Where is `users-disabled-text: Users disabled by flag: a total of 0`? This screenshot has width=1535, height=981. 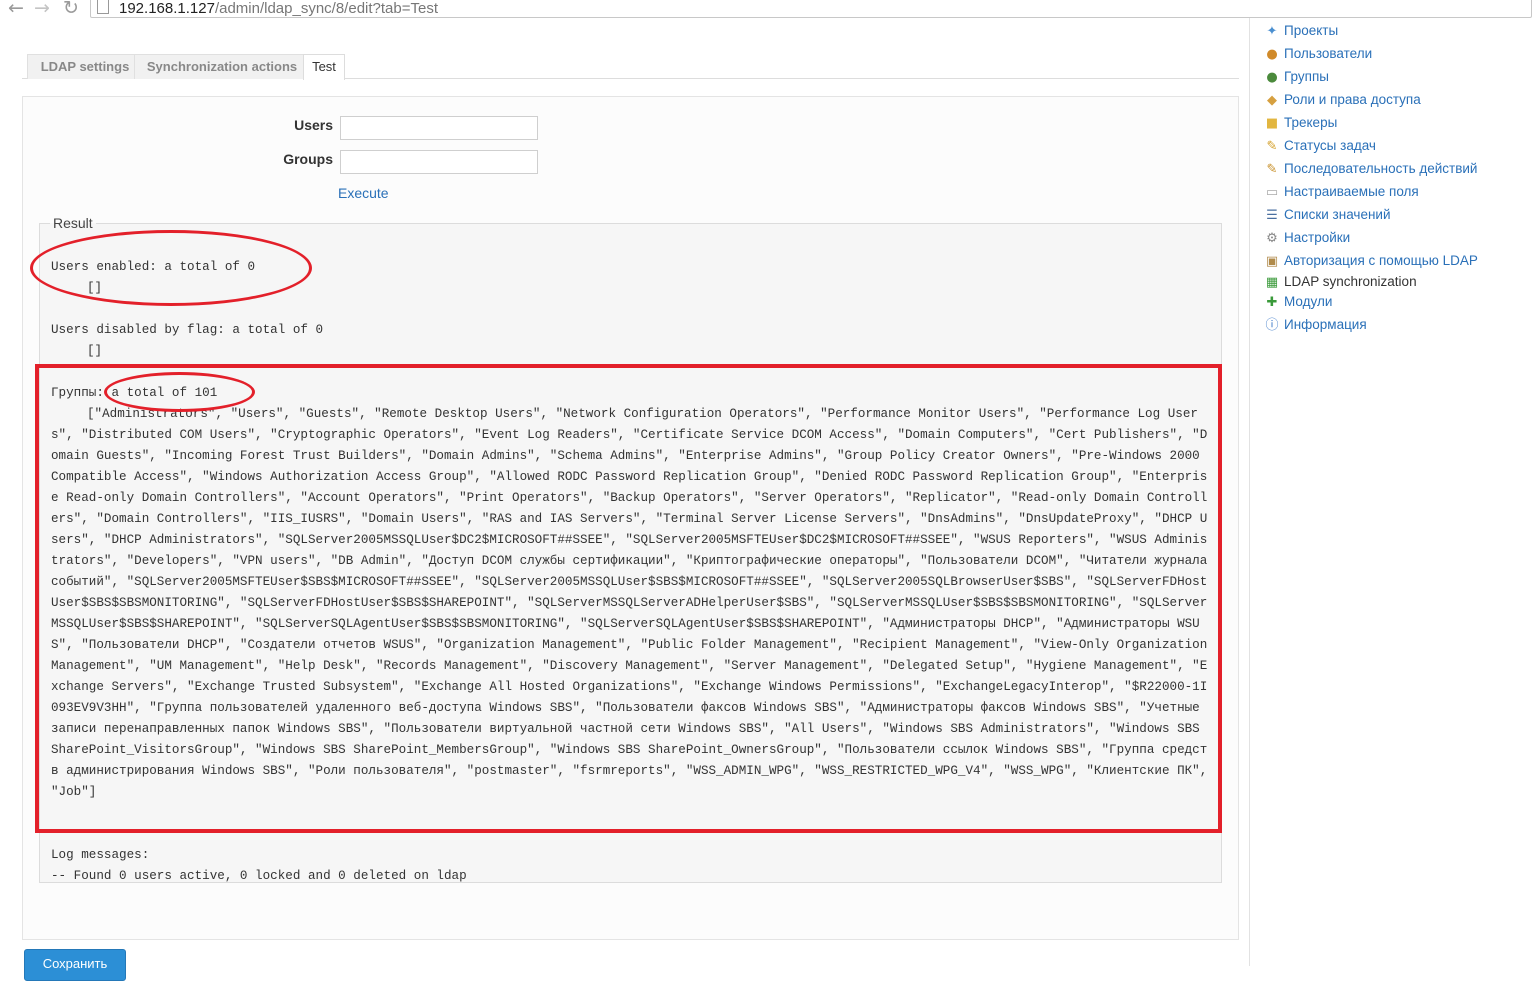 users-disabled-text: Users disabled by flag: a total of 0 is located at coordinates (187, 330).